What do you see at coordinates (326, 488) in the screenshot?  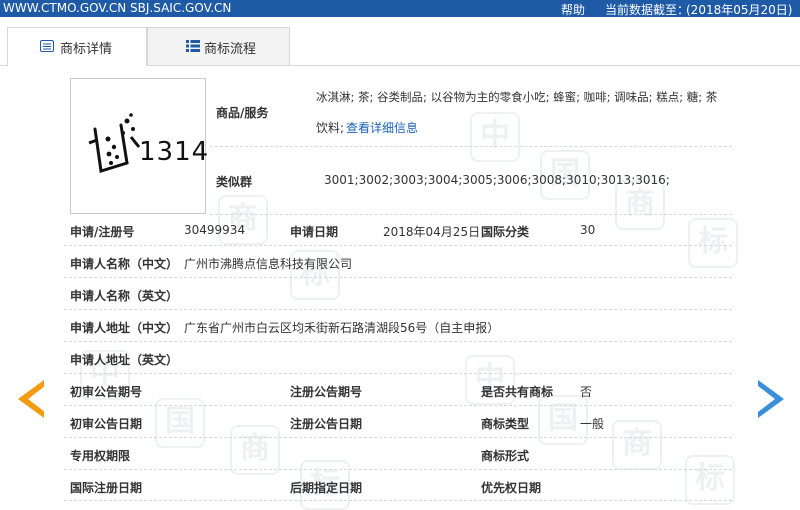 I see `later-date-label: 后期指定日期` at bounding box center [326, 488].